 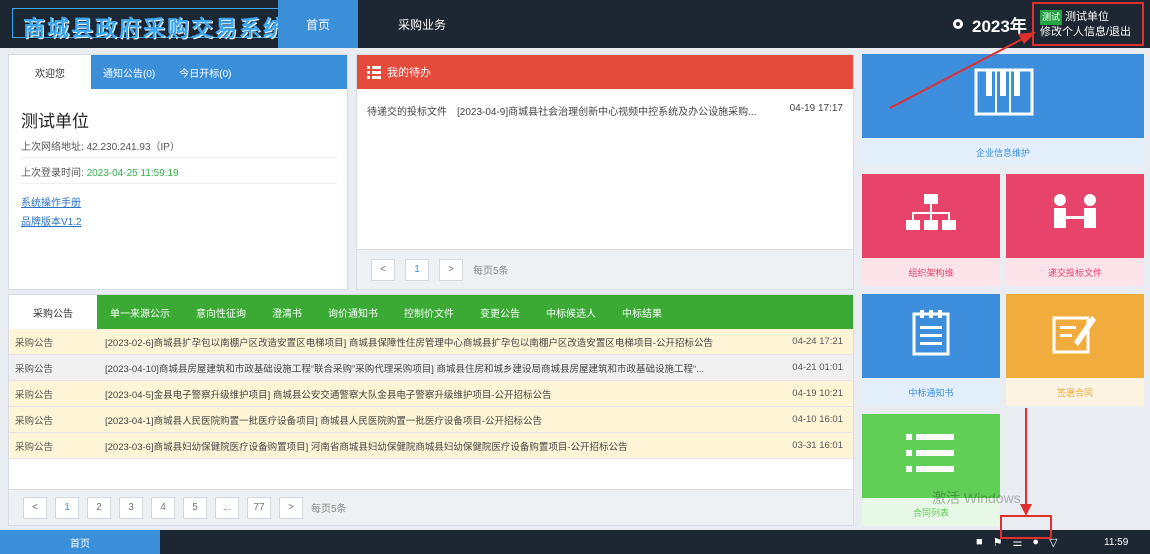 I want to click on todo-pagination: < 1 > 每页5条, so click(x=605, y=269).